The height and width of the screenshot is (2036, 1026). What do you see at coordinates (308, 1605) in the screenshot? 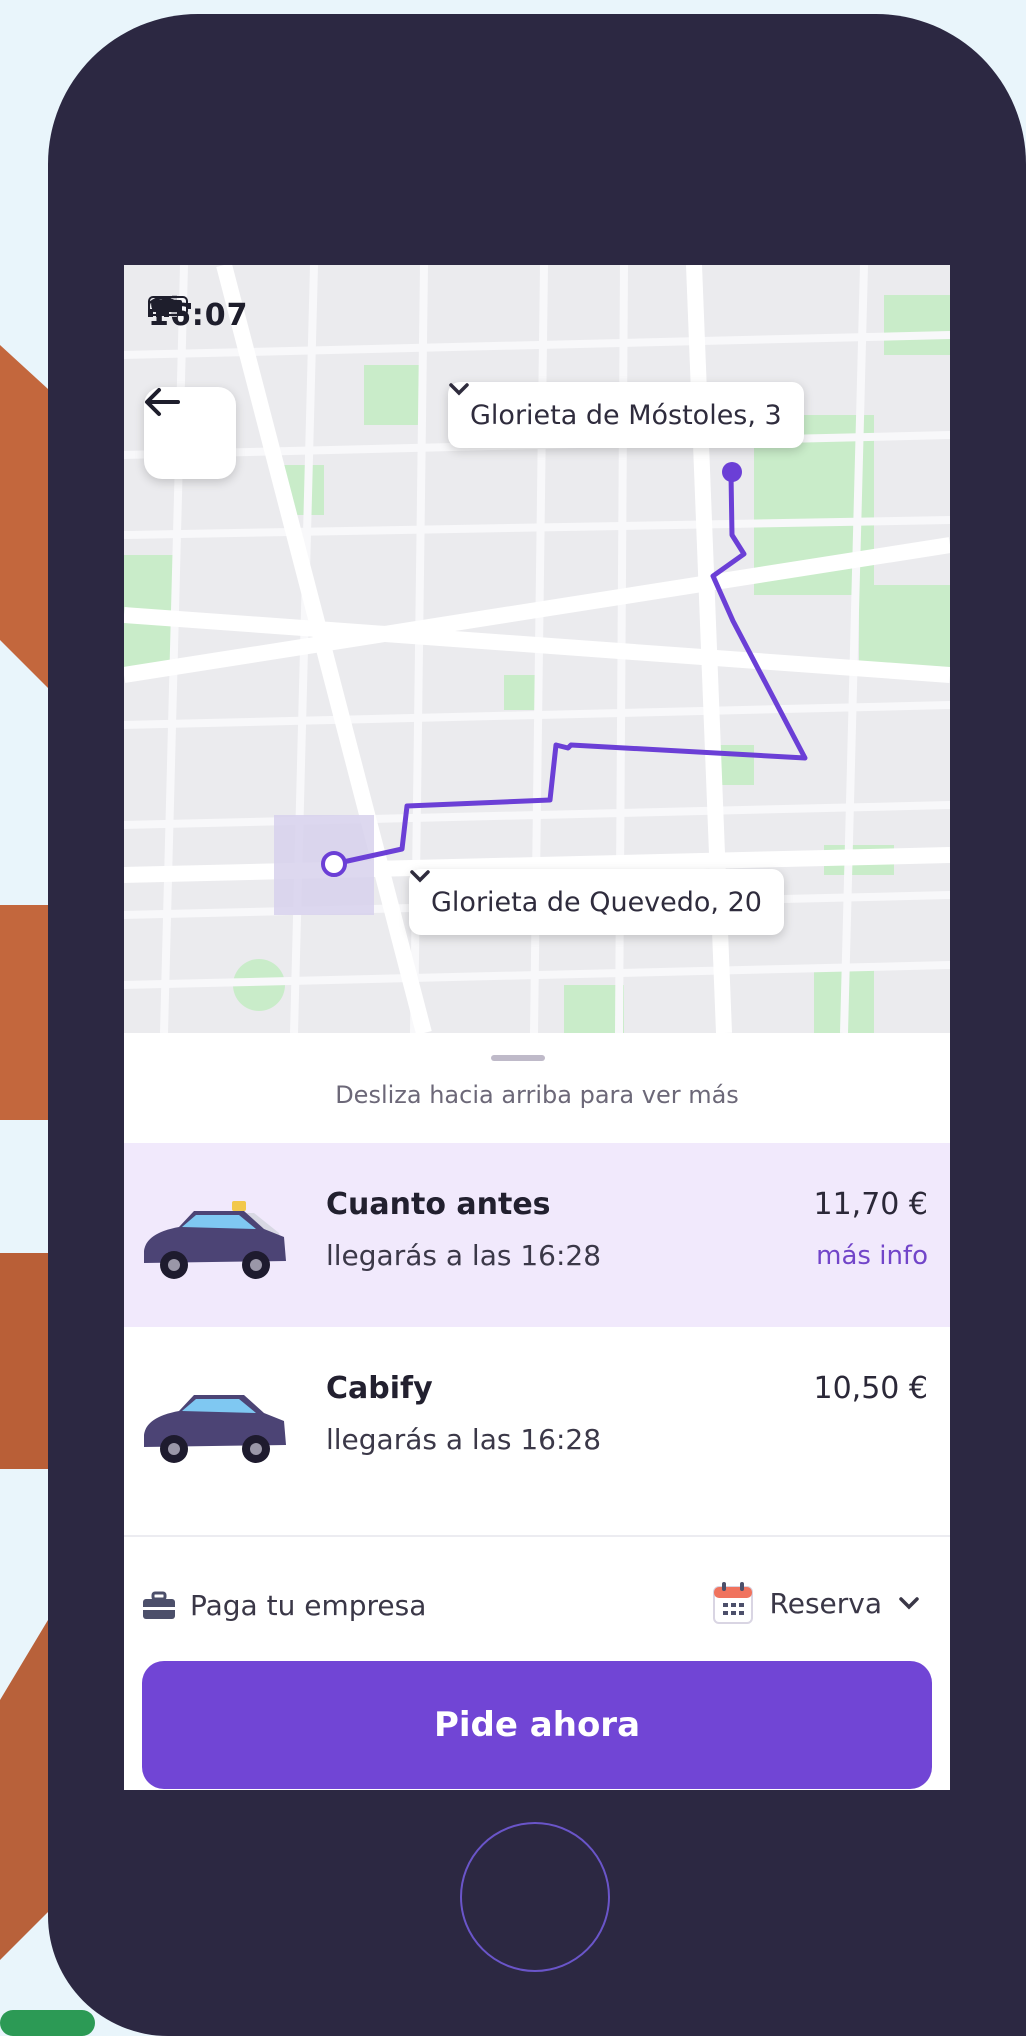
I see `payment-label: Paga tu empresa` at bounding box center [308, 1605].